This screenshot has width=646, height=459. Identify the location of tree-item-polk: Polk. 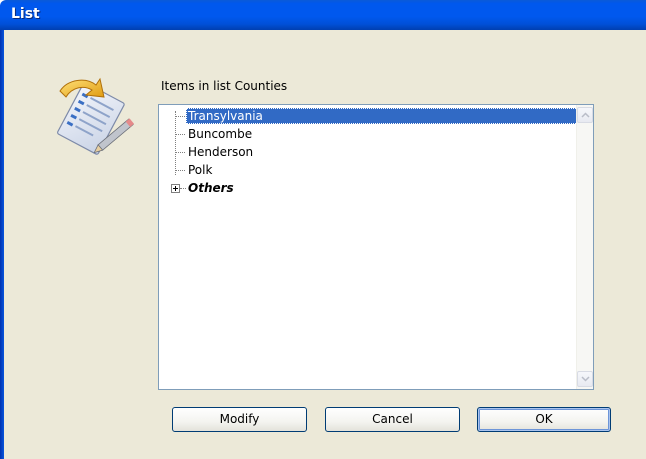
(200, 170).